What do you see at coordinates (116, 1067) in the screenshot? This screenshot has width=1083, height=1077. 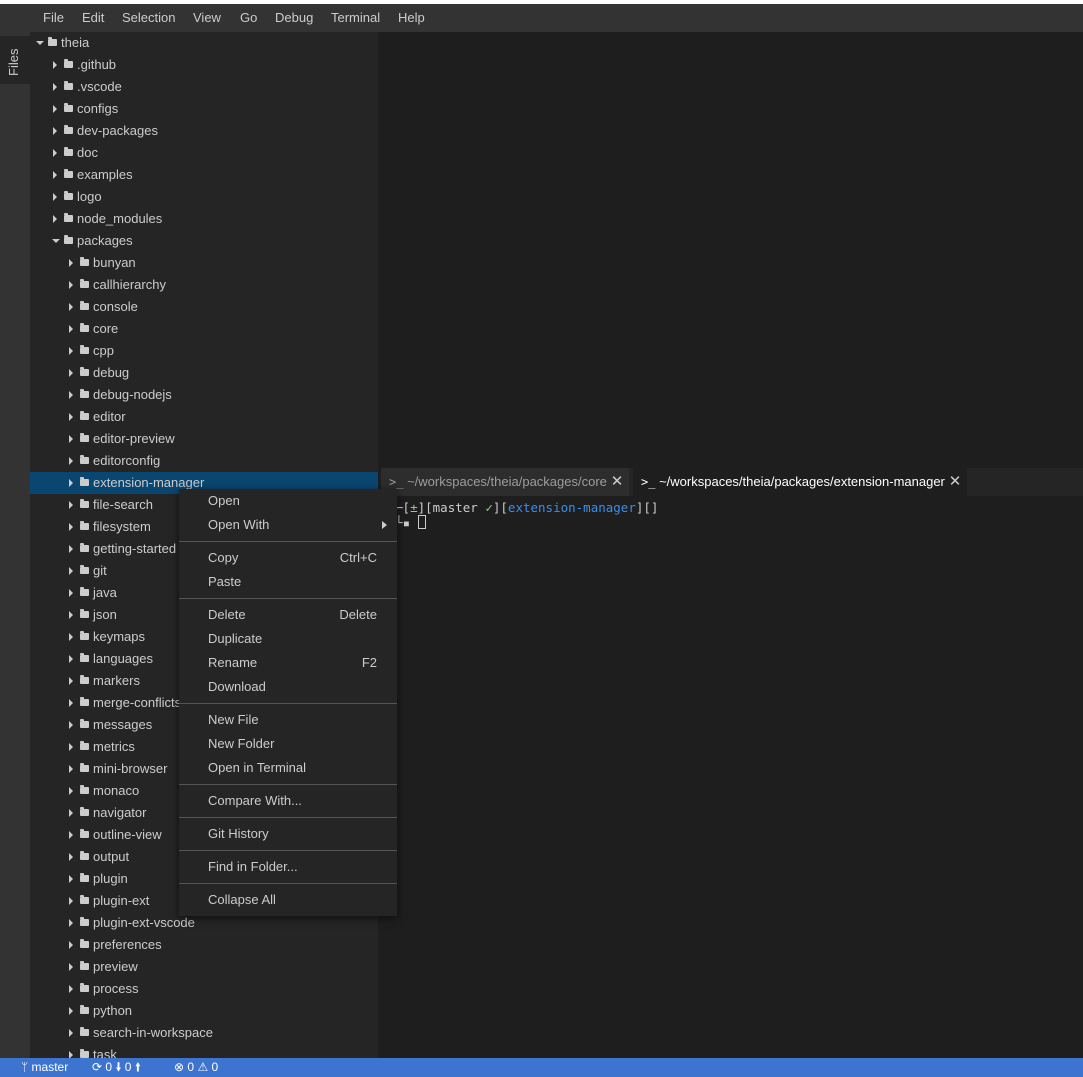 I see `sync-indicator: ⟳ 0 🠛 0 🠙` at bounding box center [116, 1067].